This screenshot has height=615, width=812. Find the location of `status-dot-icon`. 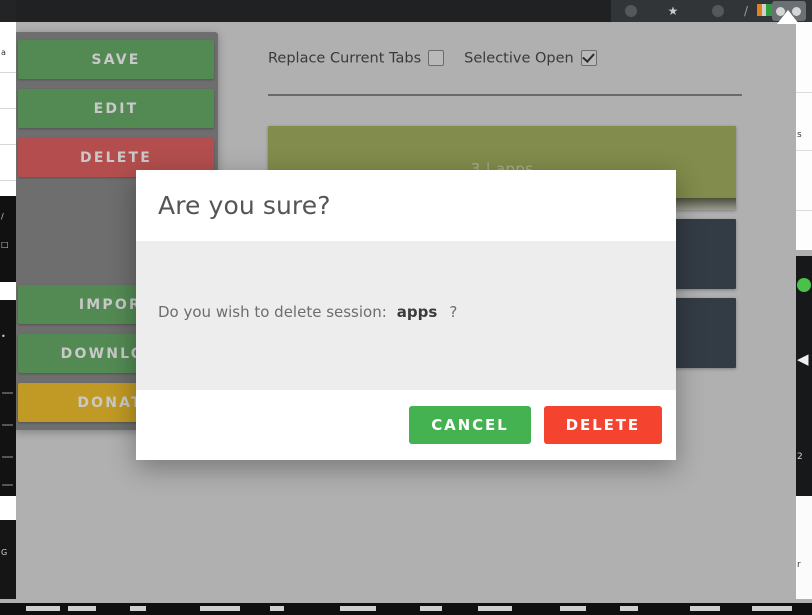

status-dot-icon is located at coordinates (804, 285).